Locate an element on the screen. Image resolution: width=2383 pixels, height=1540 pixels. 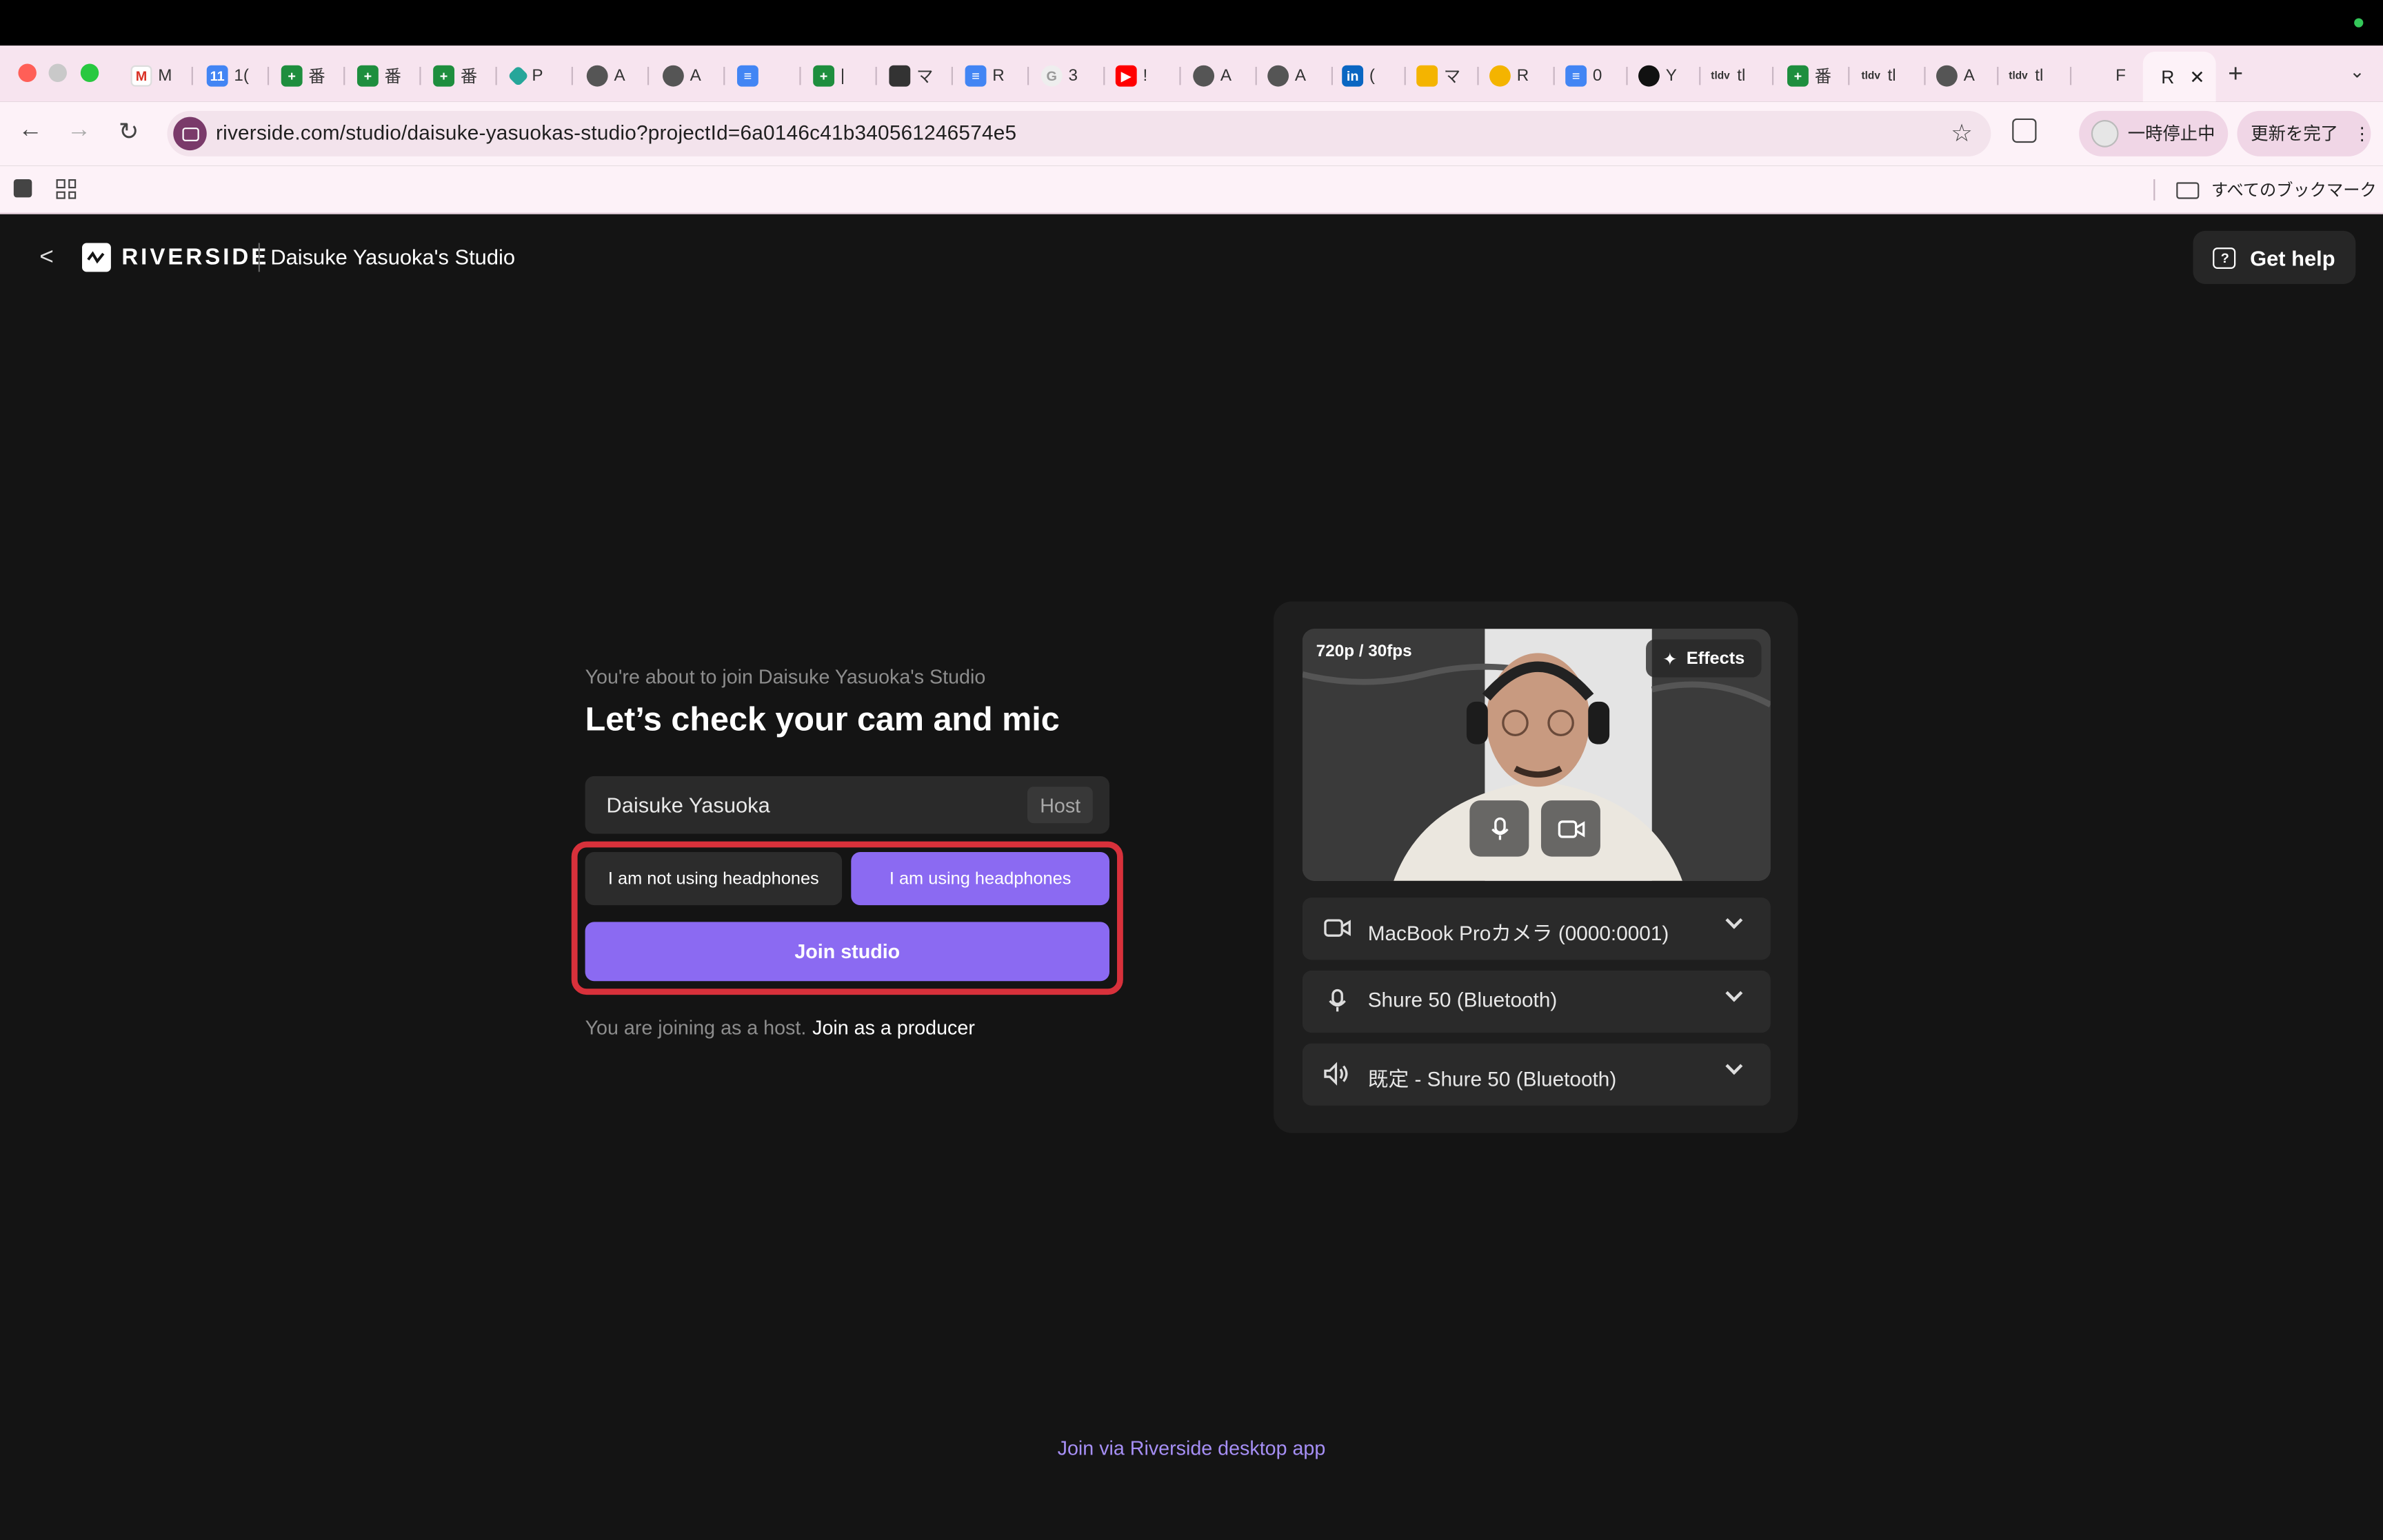
gmail-icon: M is located at coordinates (141, 76).